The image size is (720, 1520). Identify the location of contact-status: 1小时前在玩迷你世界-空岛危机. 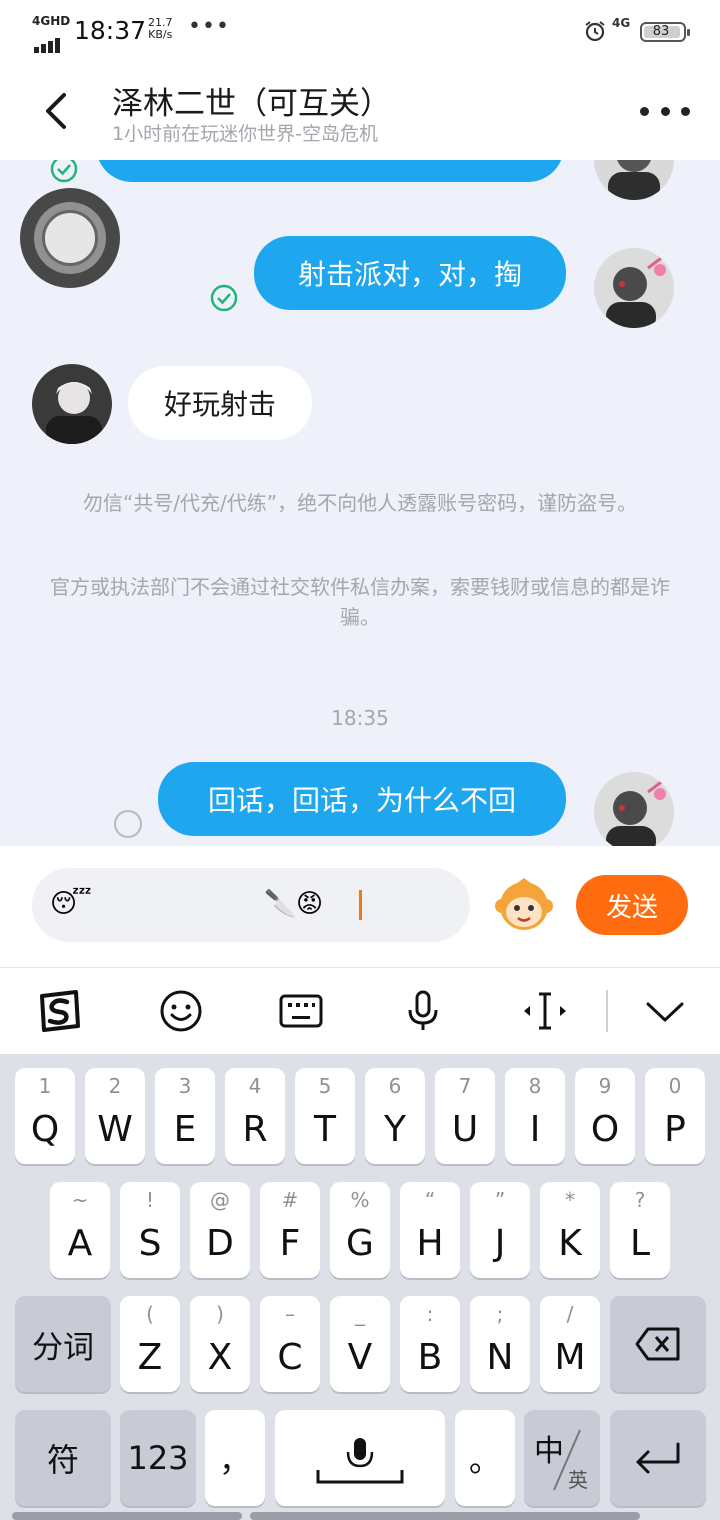
(245, 134).